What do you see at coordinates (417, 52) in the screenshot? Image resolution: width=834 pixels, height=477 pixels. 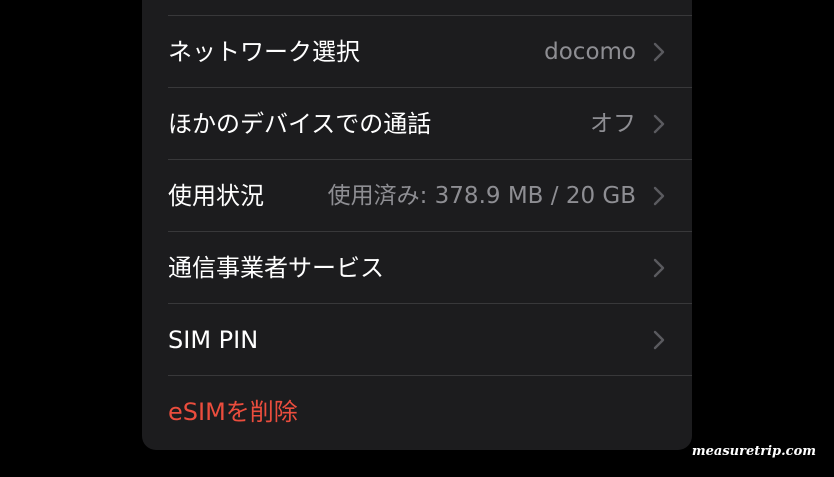 I see `network-selection-row: ネットワーク選択 docomo` at bounding box center [417, 52].